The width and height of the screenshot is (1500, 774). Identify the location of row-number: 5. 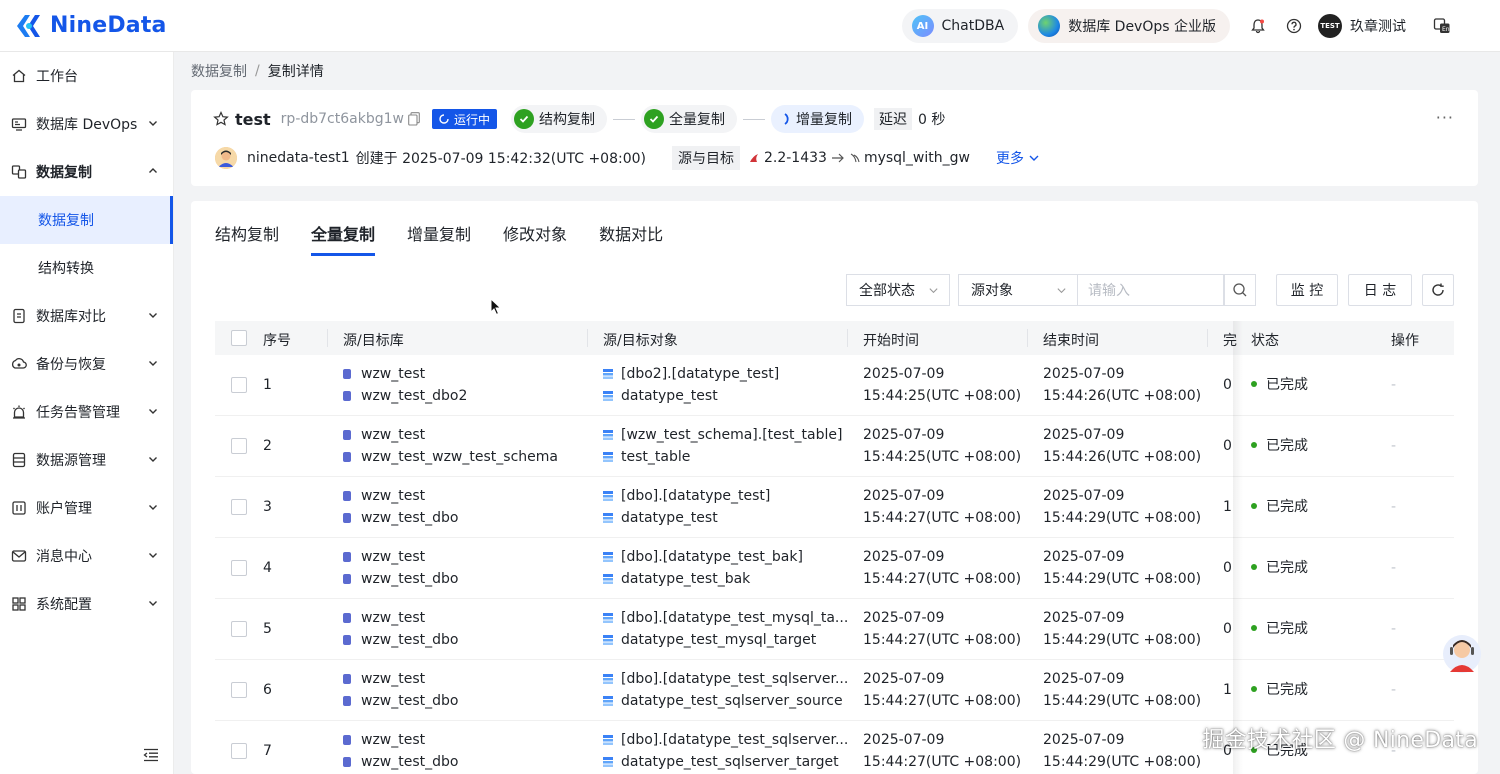
(267, 629).